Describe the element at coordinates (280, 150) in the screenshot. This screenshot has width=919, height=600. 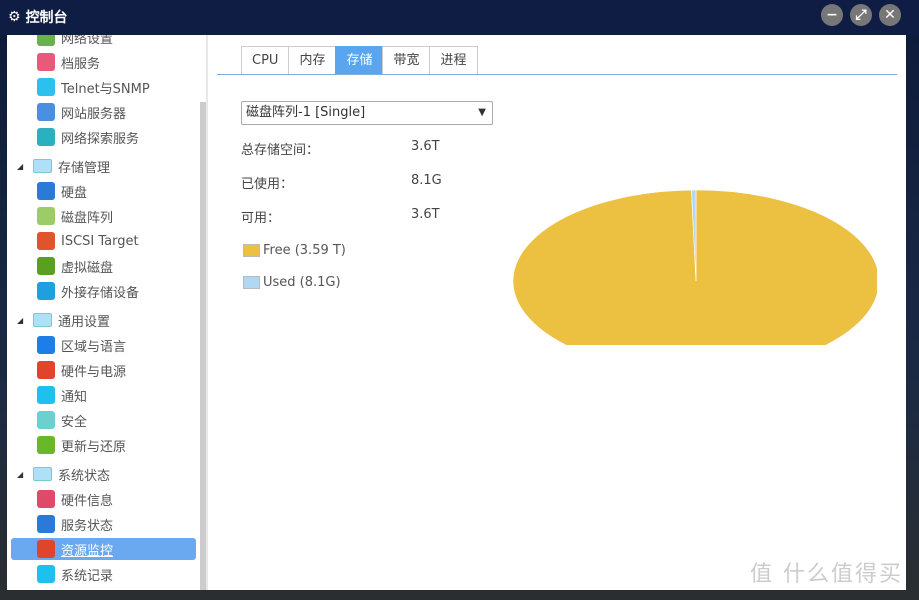
I see `total-label: 总存储空间：` at that location.